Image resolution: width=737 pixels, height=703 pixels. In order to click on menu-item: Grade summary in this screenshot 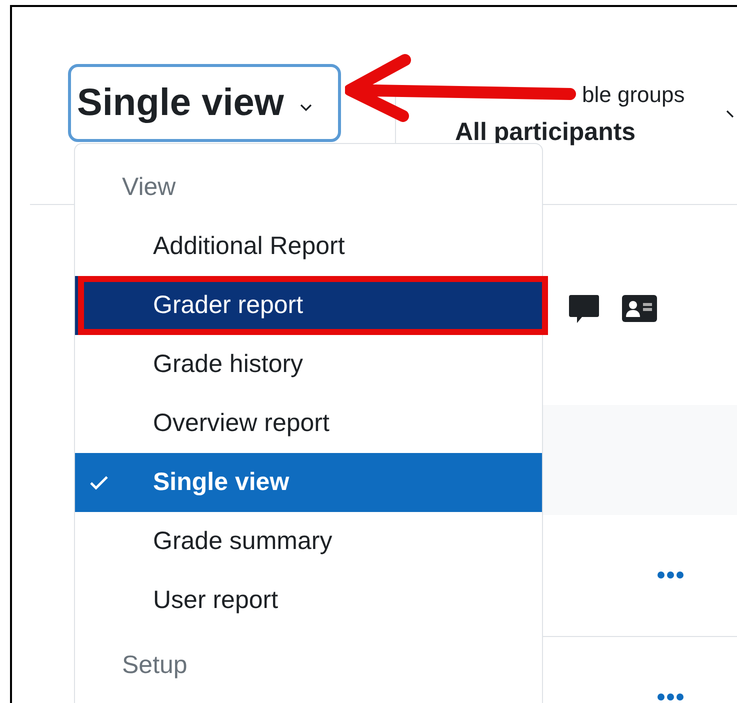, I will do `click(308, 541)`.